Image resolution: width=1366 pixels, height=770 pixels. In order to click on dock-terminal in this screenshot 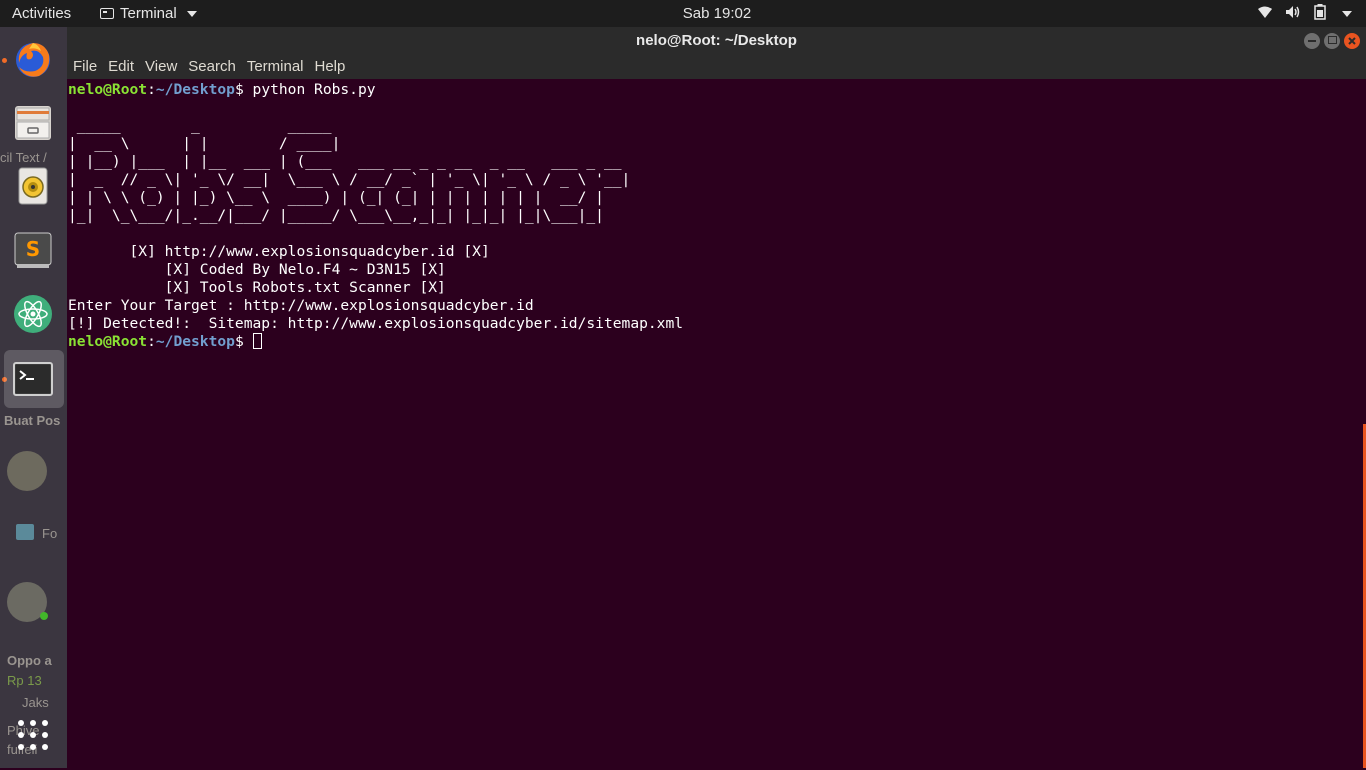, I will do `click(34, 379)`.